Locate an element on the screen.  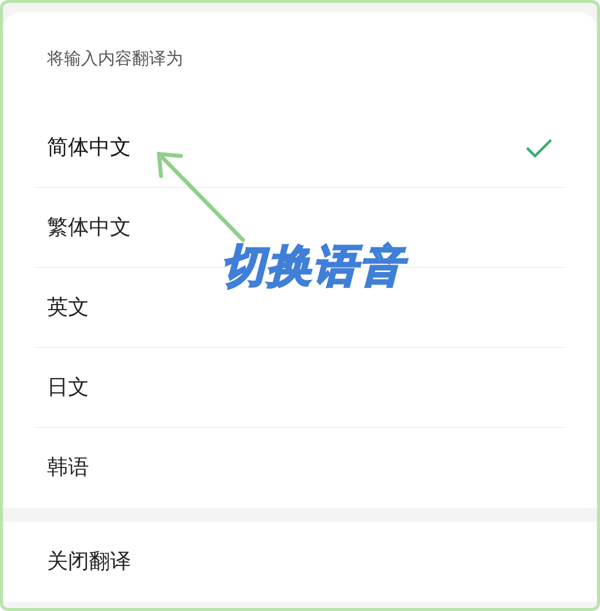
language-option: 日文 is located at coordinates (300, 388).